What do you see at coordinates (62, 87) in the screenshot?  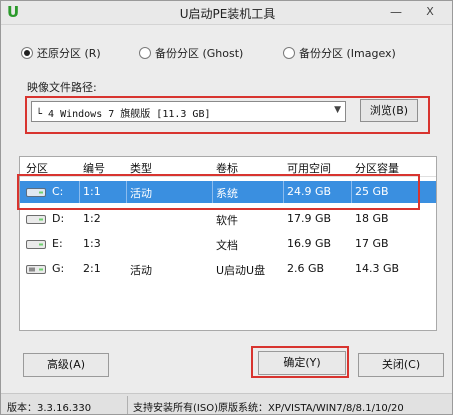 I see `image-path-label: 映像文件路径:` at bounding box center [62, 87].